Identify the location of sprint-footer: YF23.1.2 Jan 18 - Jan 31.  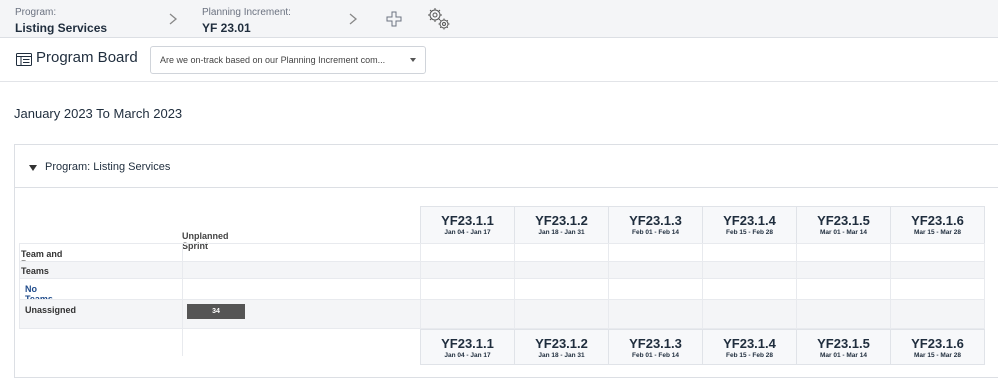
(561, 347).